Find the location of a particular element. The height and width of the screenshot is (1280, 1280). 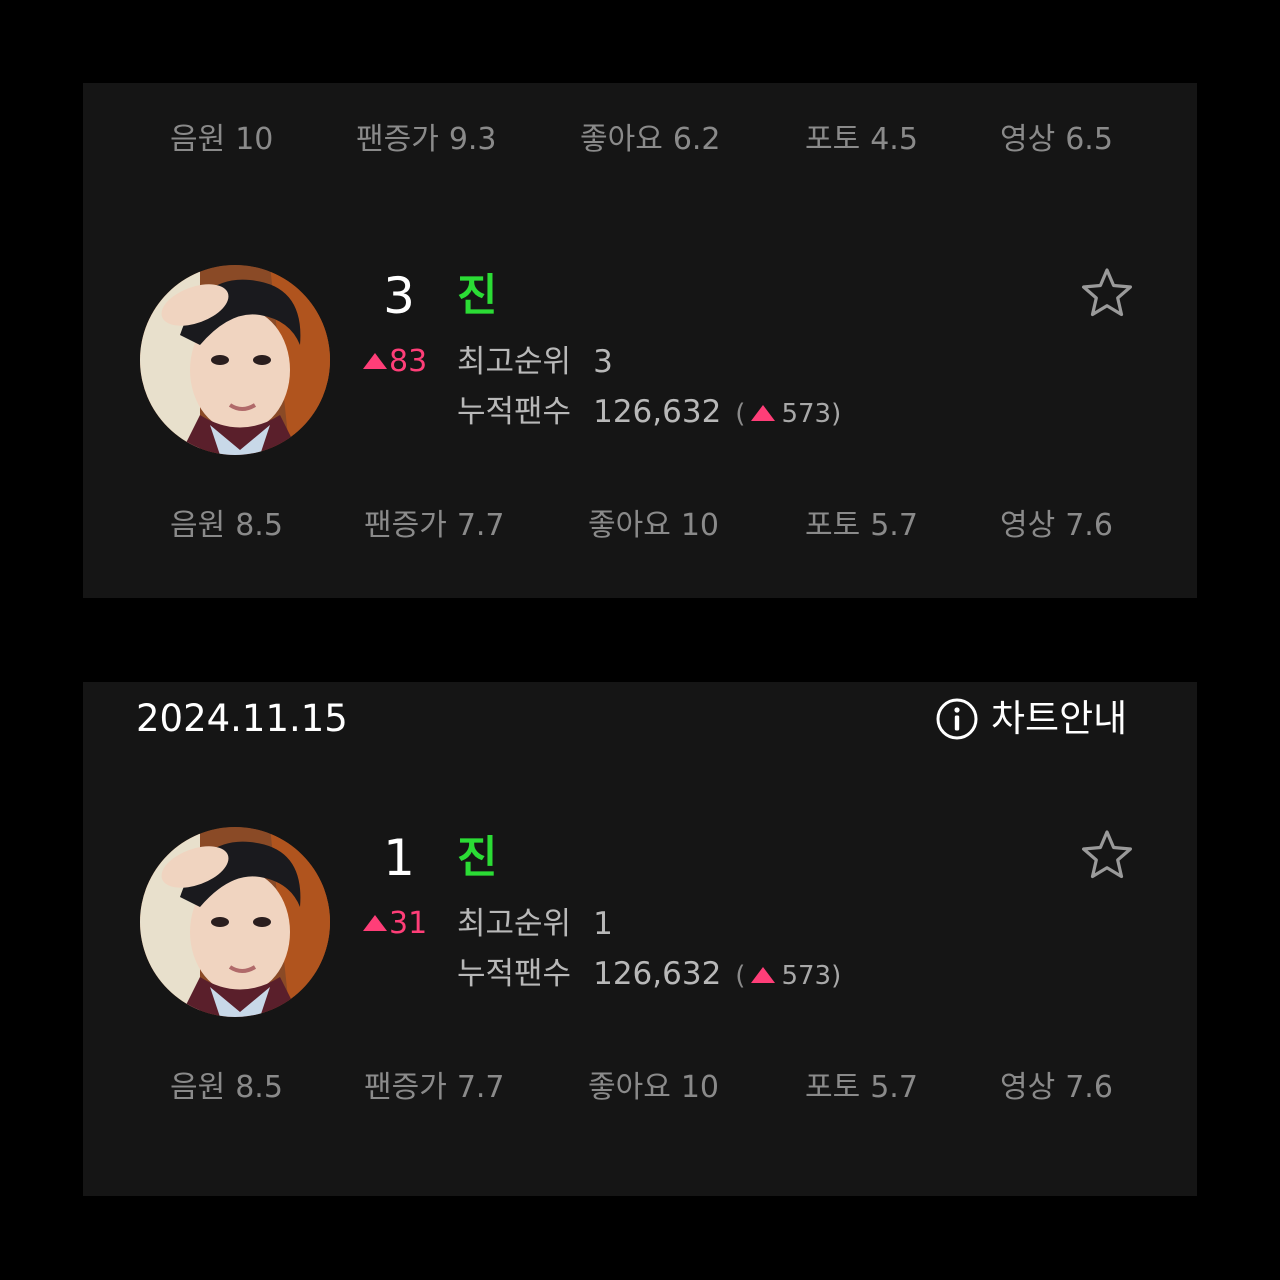

best-rank: 최고순위 1 is located at coordinates (535, 924).